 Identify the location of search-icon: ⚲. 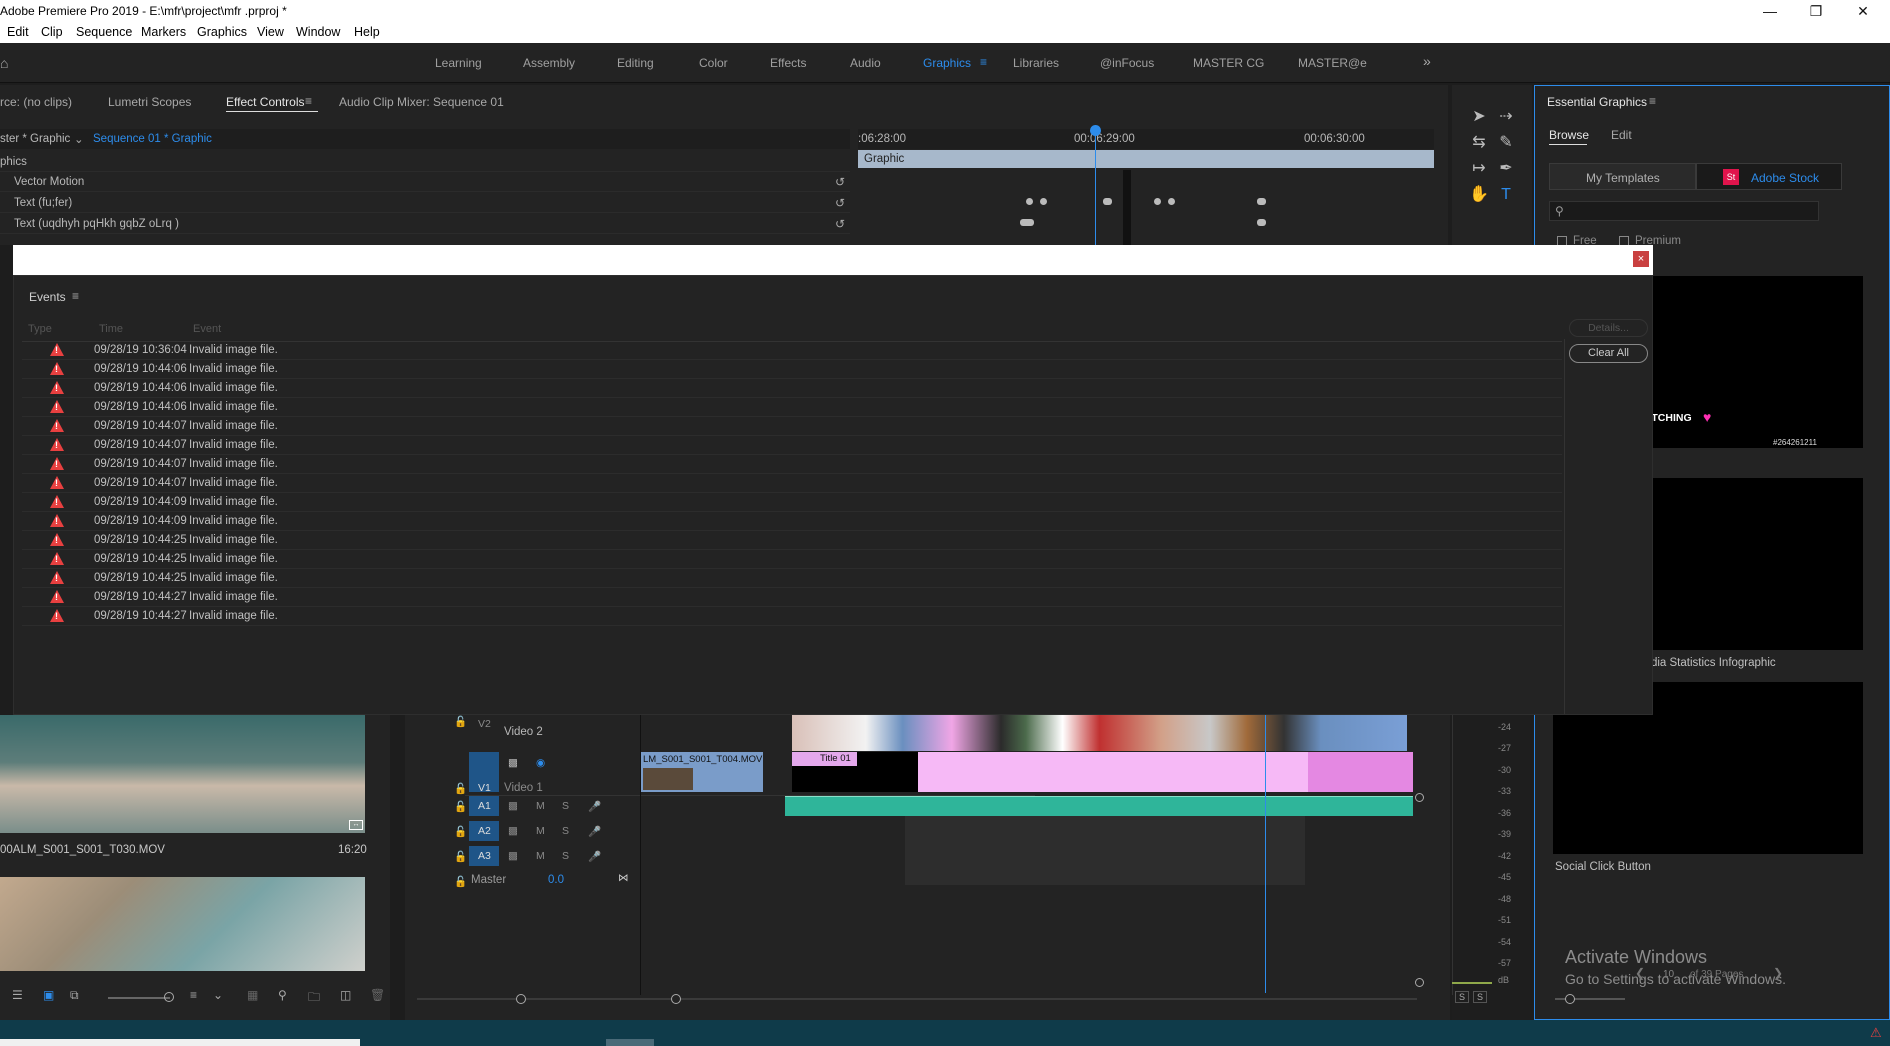
(282, 995).